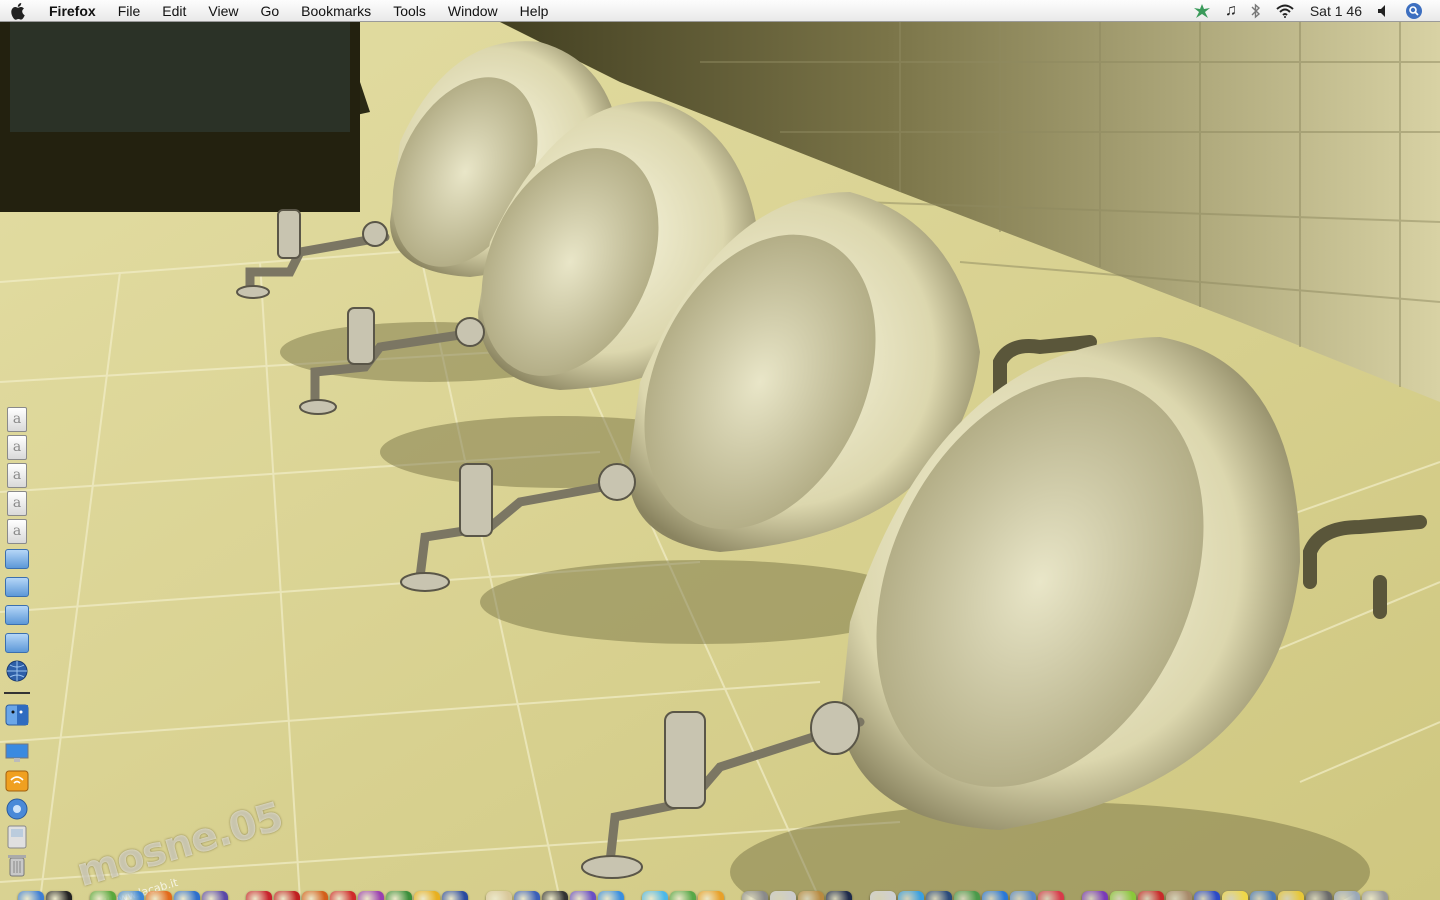 The image size is (1440, 900). I want to click on terminal-icon, so click(839, 895).